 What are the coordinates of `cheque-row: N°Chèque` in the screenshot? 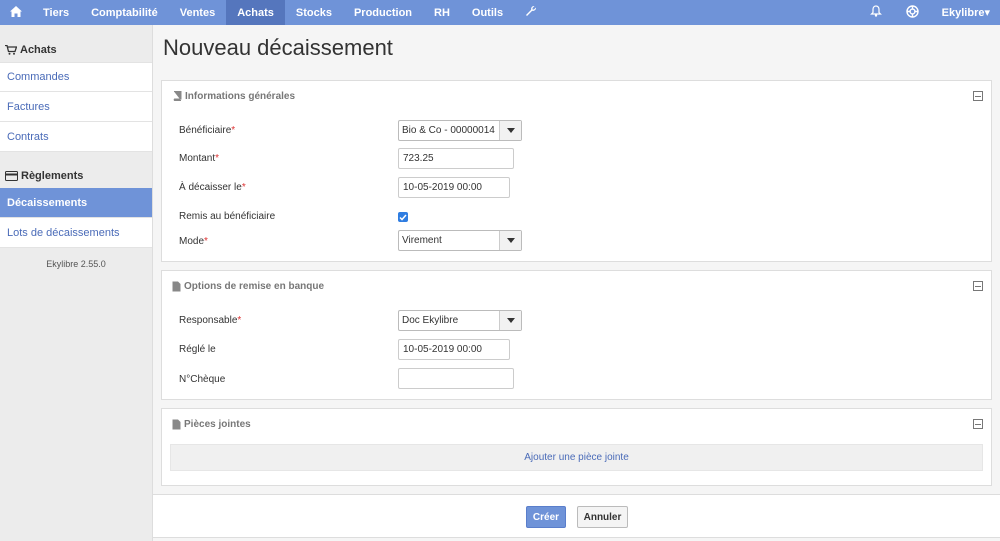 It's located at (289, 379).